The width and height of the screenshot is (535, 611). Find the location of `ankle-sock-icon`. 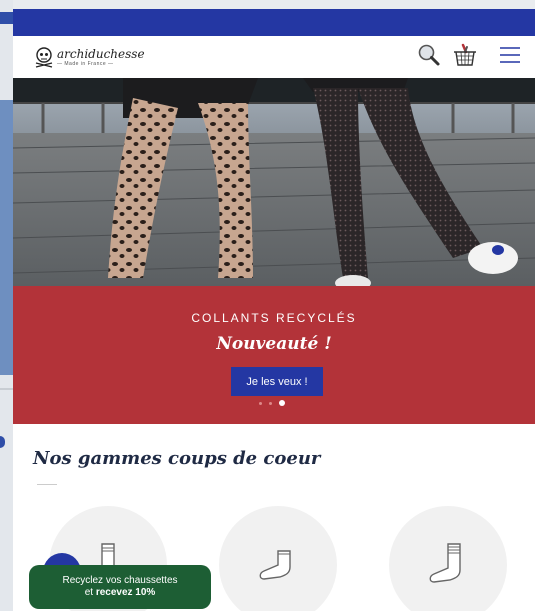

ankle-sock-icon is located at coordinates (275, 565).